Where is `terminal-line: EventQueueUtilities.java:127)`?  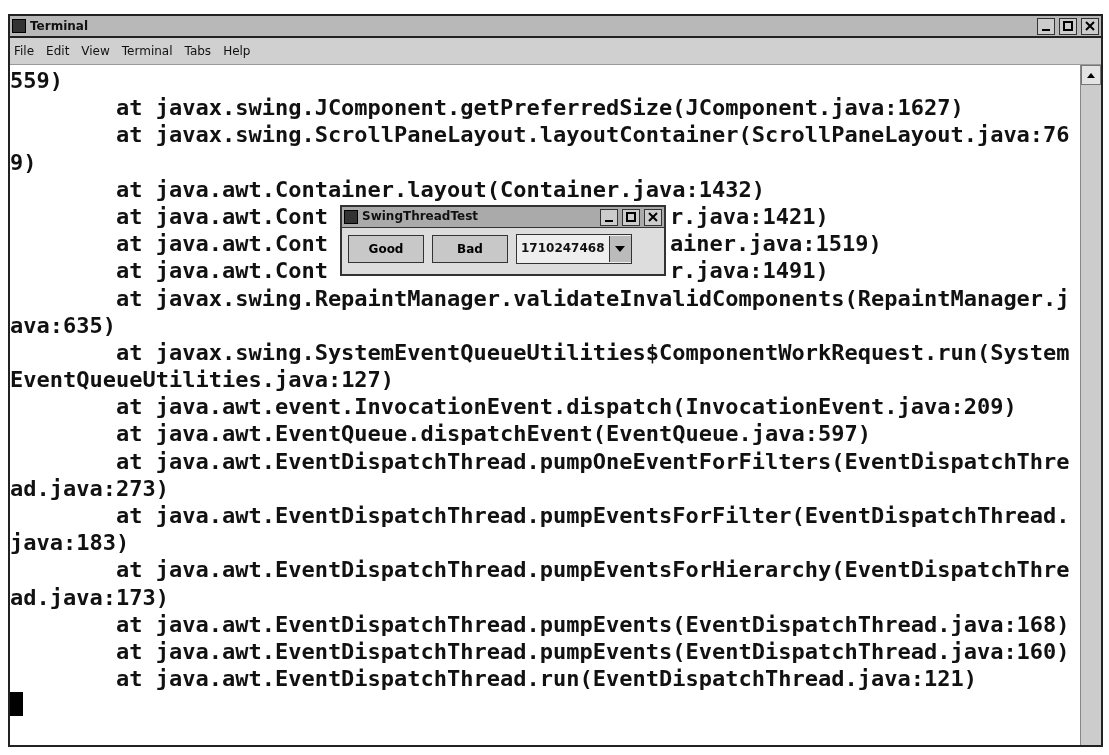
terminal-line: EventQueueUtilities.java:127) is located at coordinates (202, 380).